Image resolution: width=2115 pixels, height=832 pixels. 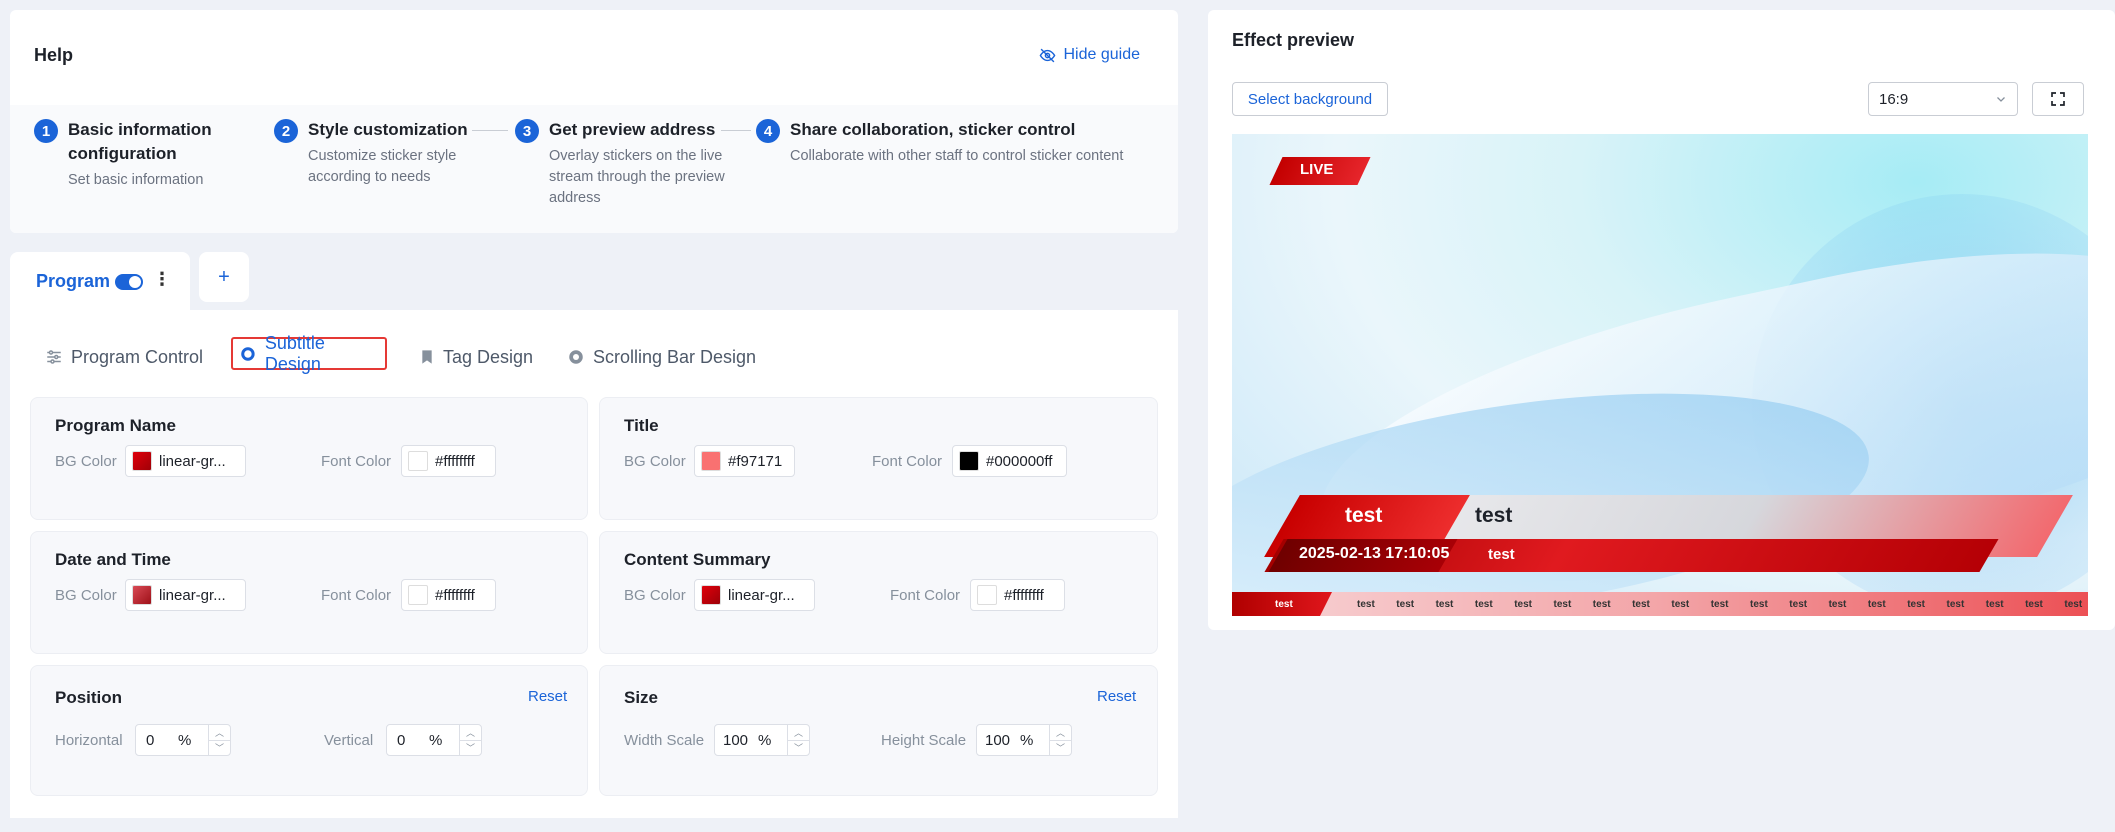 I want to click on aspect-ratio-value: 16:9, so click(x=1894, y=99).